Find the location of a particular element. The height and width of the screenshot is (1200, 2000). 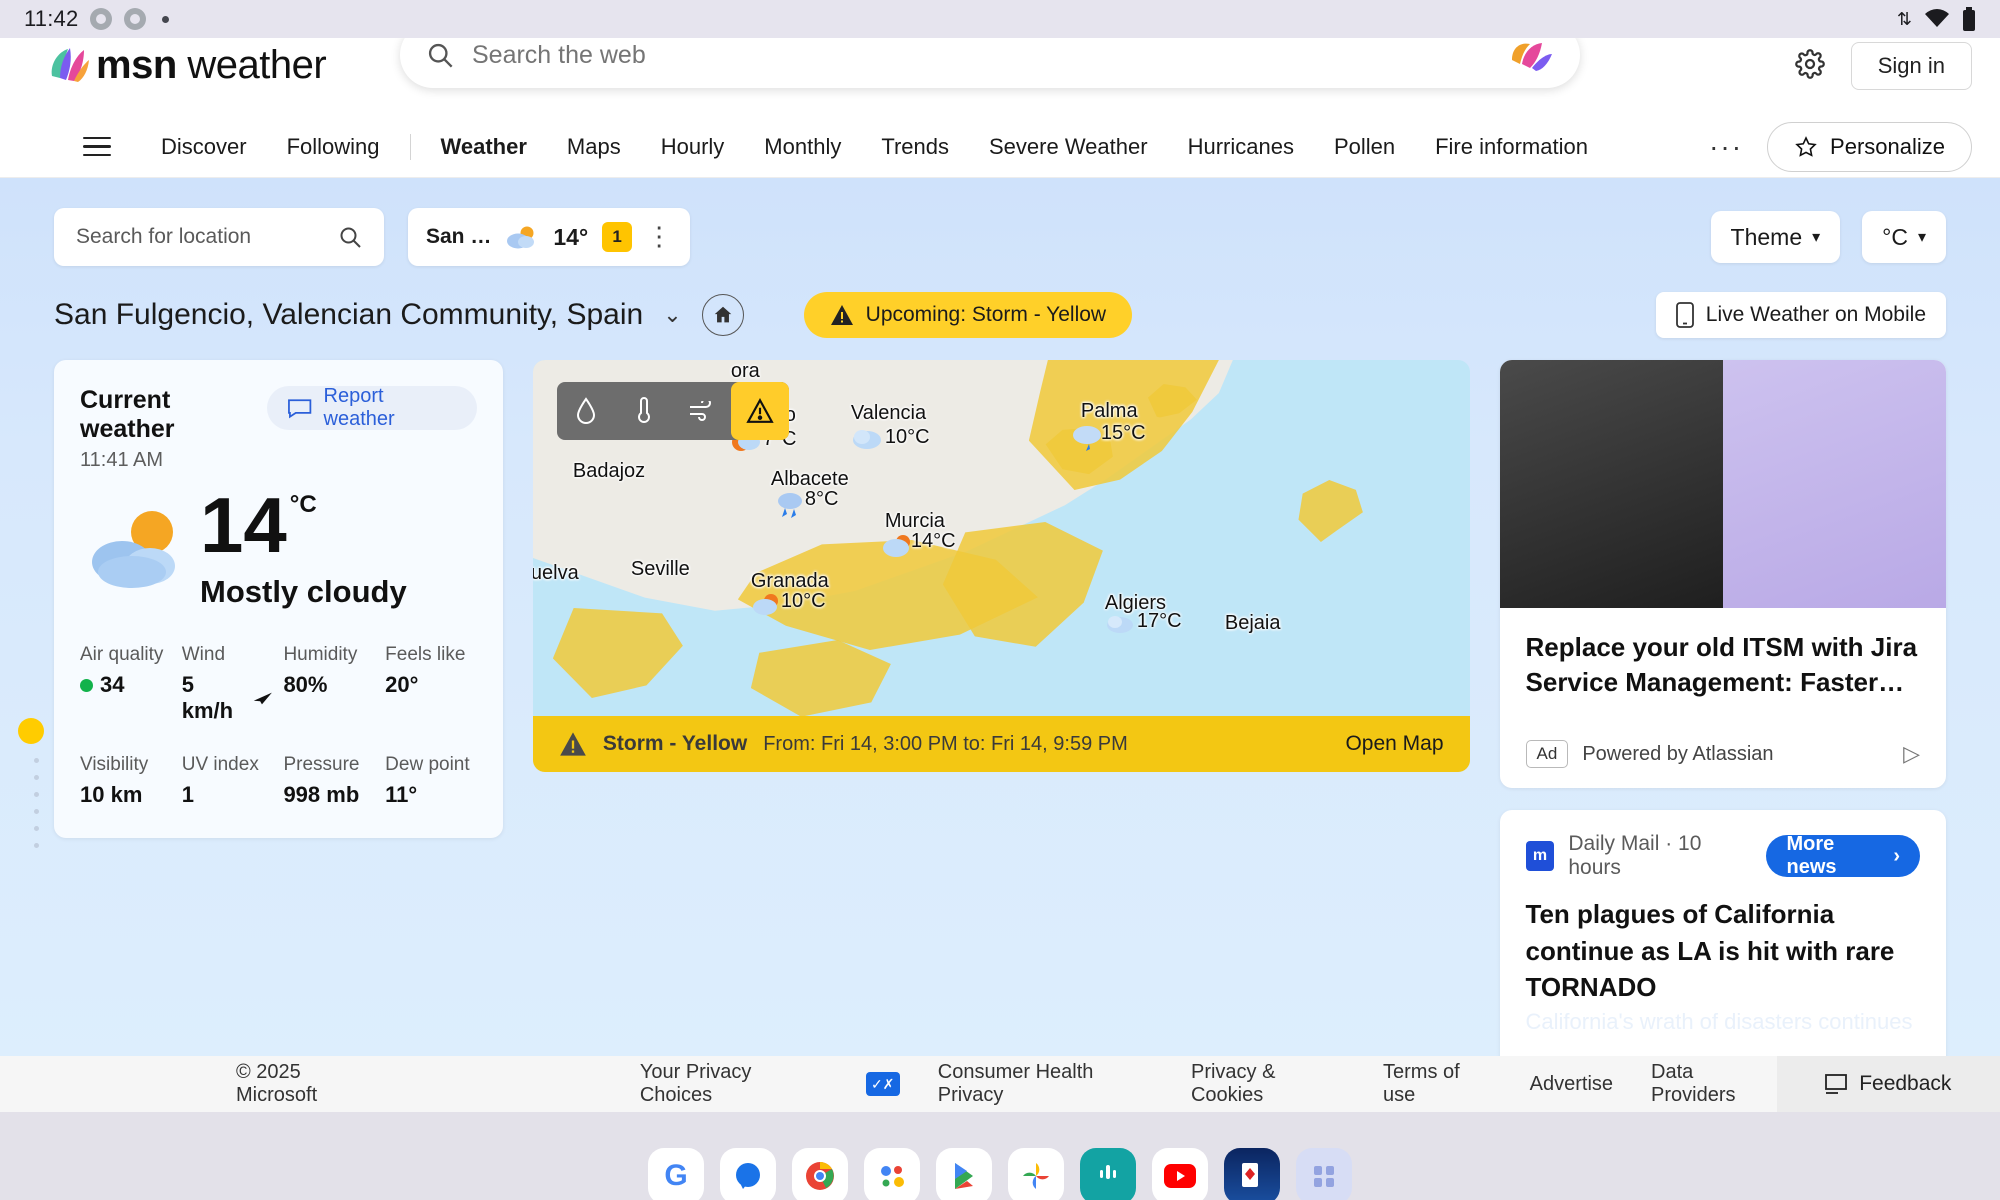

nav-item-discover: Discover is located at coordinates (204, 147).